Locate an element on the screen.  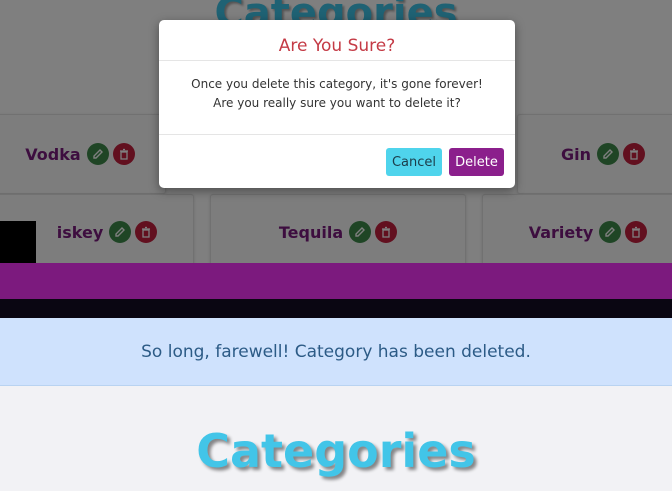
modal-title: Are You Sure? is located at coordinates (337, 46).